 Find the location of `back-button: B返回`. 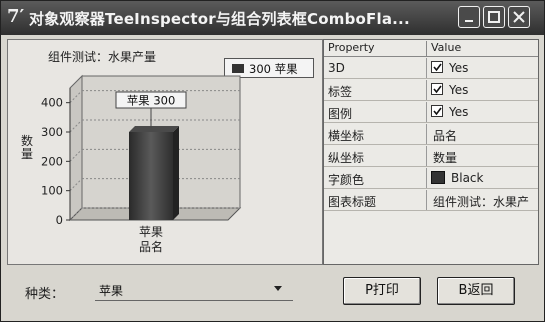

back-button: B返回 is located at coordinates (476, 291).